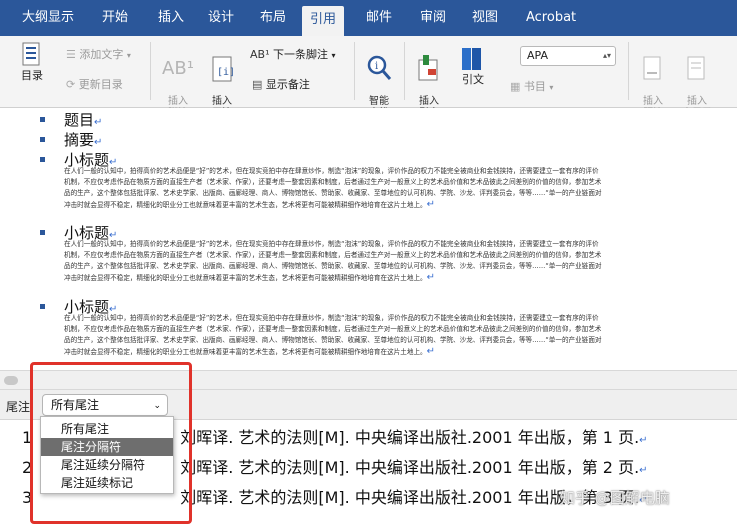 This screenshot has height=528, width=737. I want to click on tab-insert: 插入, so click(171, 18).